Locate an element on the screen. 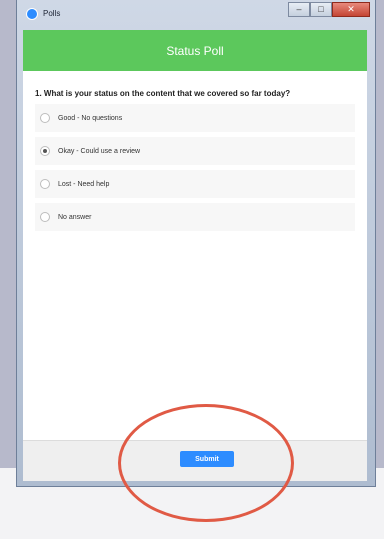  option-label: Okay - Could use a review is located at coordinates (99, 151).